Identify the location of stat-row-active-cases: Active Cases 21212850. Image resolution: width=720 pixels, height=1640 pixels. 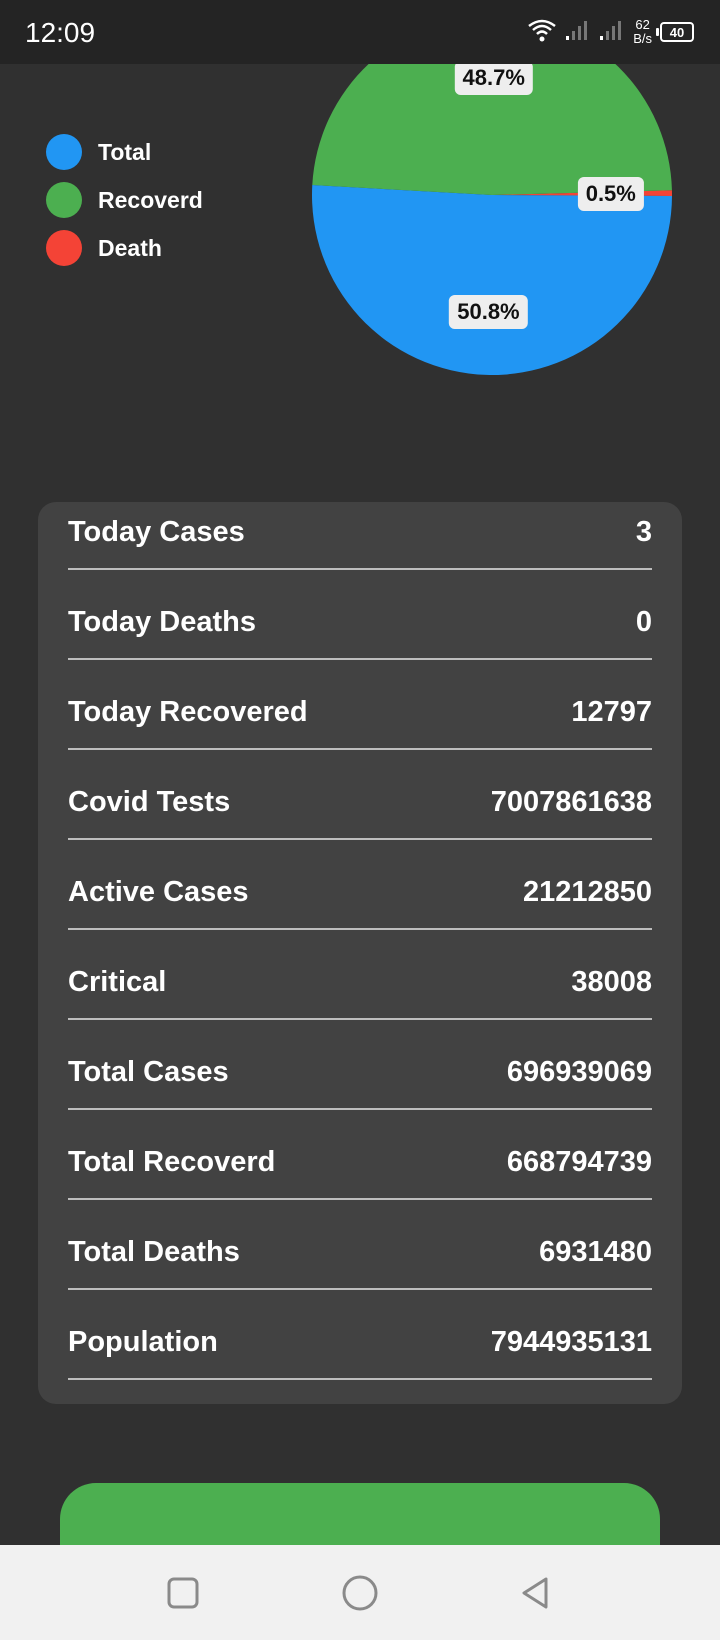
(360, 896).